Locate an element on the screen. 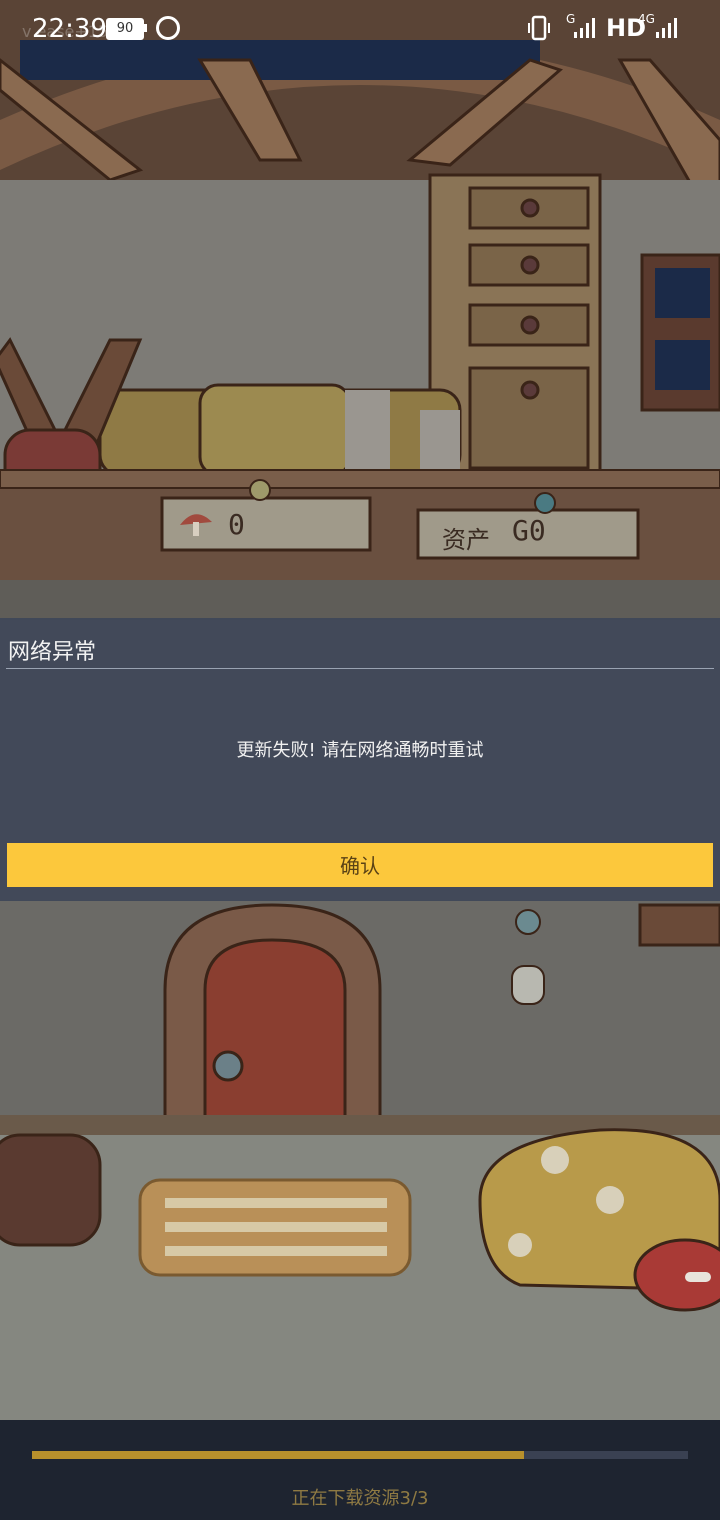  dialog-title: 网络异常 is located at coordinates (52, 652).